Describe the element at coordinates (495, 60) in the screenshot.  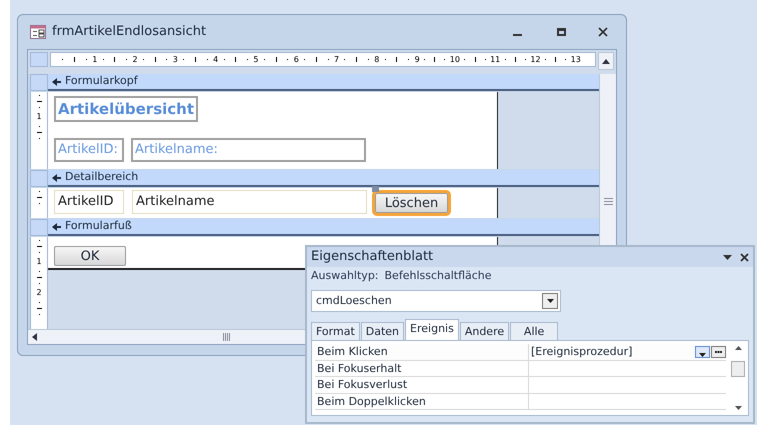
I see `ruler-number: 11` at that location.